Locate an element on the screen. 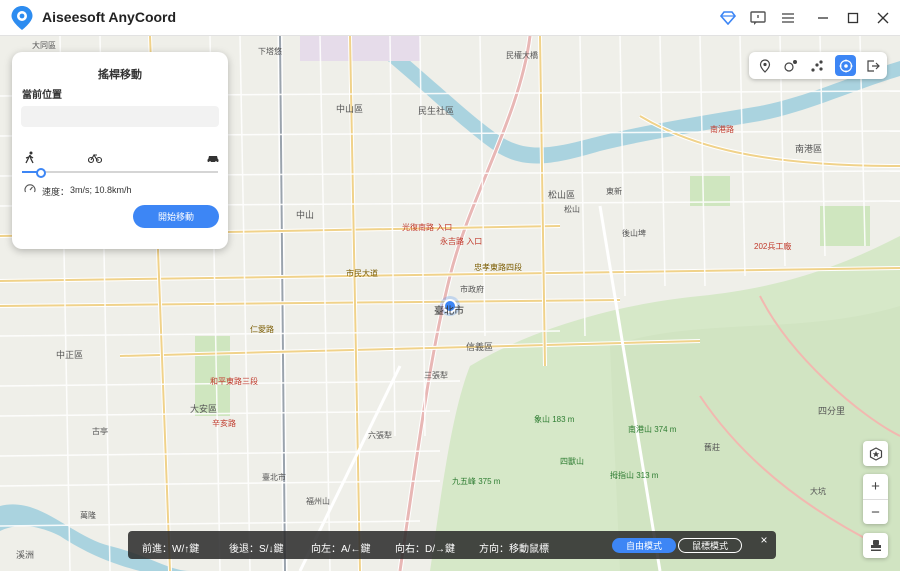 Image resolution: width=900 pixels, height=571 pixels. speed-value: 3m/s; 10.8km/h is located at coordinates (101, 190).